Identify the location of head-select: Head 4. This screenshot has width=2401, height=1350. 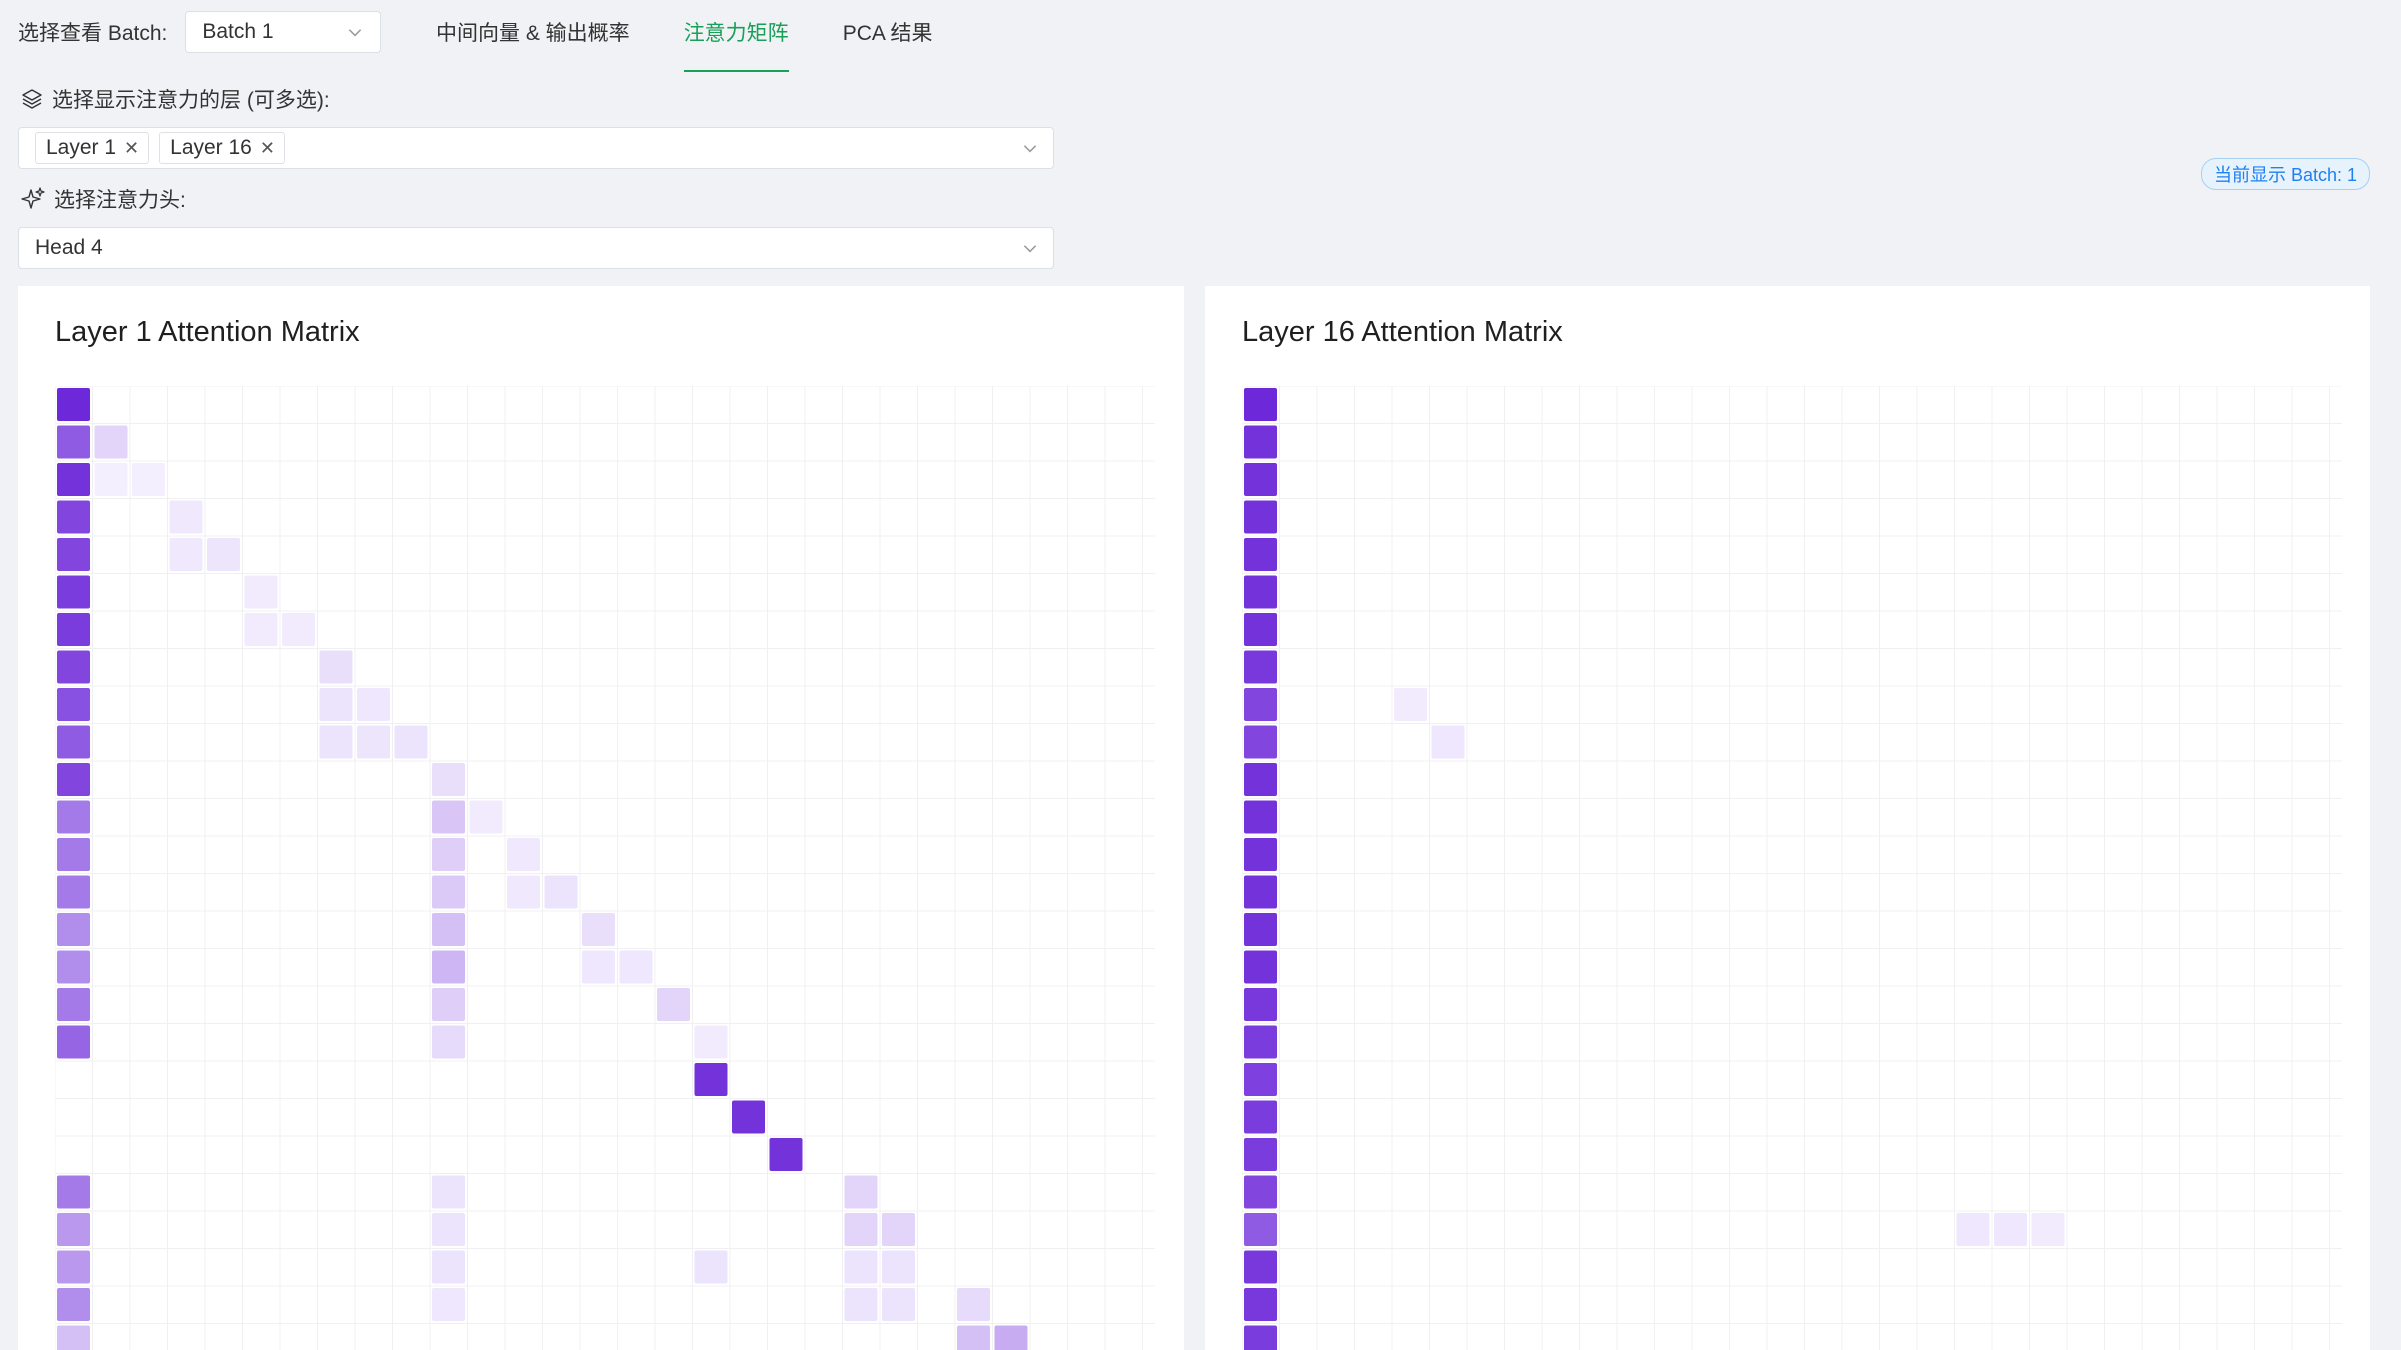
(536, 248).